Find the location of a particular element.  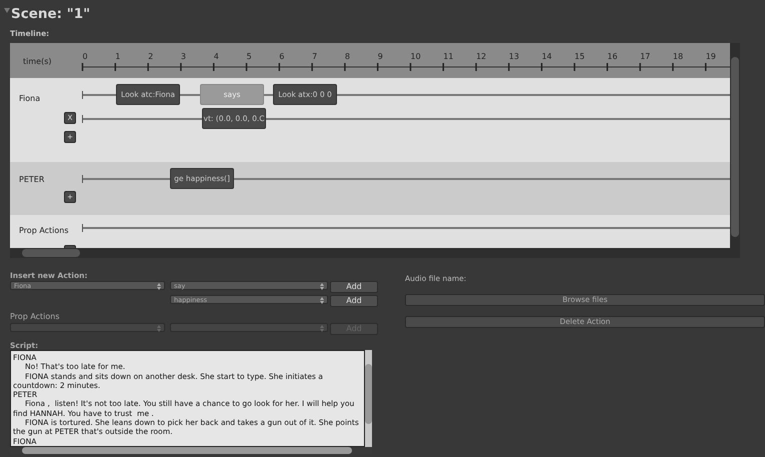

ruler-label: time(s) is located at coordinates (37, 62).